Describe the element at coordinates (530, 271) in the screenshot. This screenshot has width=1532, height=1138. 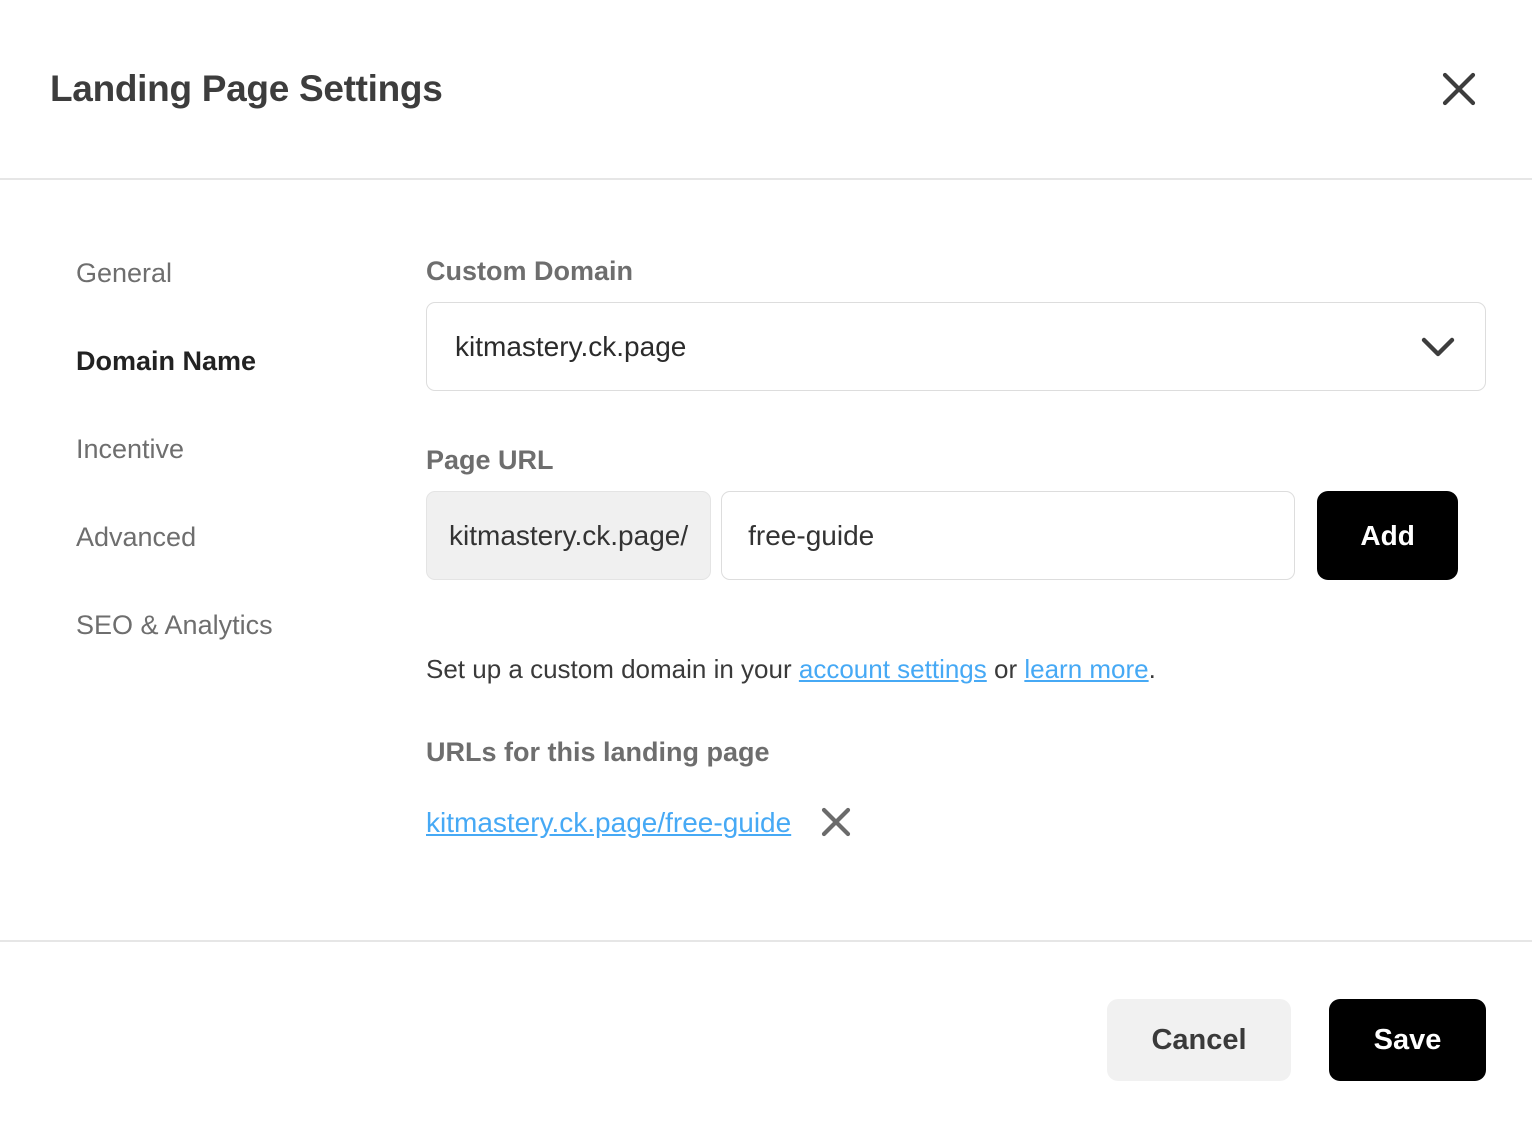
I see `custom-domain-label: Custom Domain` at that location.